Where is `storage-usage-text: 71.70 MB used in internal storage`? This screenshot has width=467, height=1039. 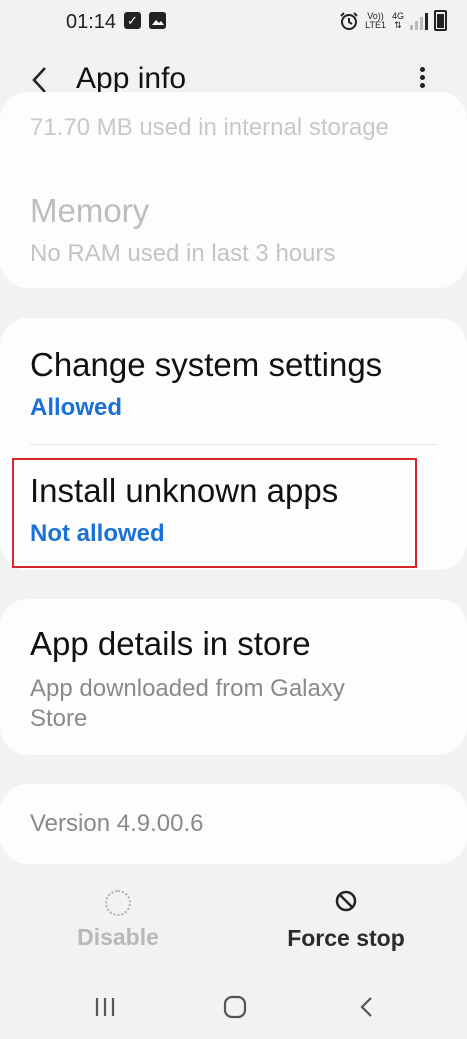 storage-usage-text: 71.70 MB used in internal storage is located at coordinates (209, 128).